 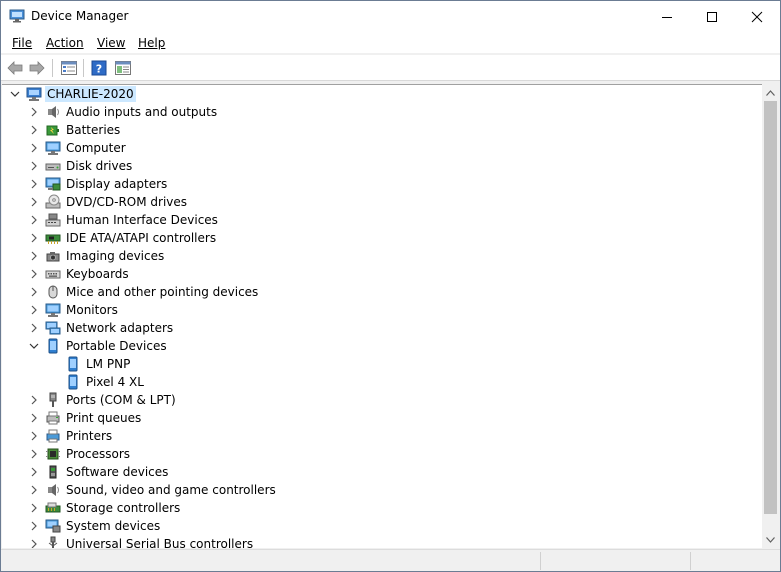 What do you see at coordinates (382, 472) in the screenshot?
I see `tree-category-row: Software devices` at bounding box center [382, 472].